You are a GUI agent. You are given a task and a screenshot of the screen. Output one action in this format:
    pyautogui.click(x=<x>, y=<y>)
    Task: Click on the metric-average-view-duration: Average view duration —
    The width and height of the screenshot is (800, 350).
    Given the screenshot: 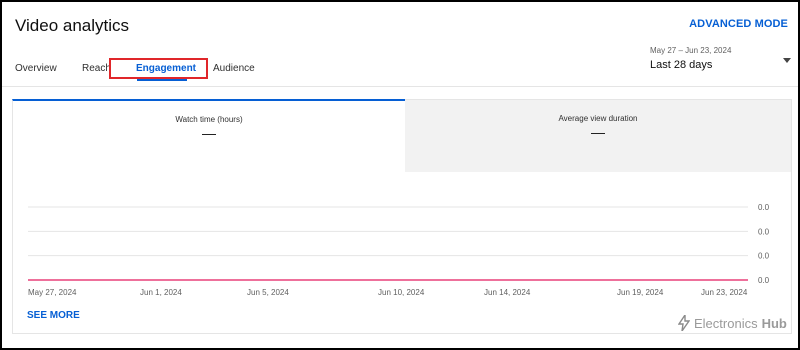 What is the action you would take?
    pyautogui.click(x=598, y=135)
    